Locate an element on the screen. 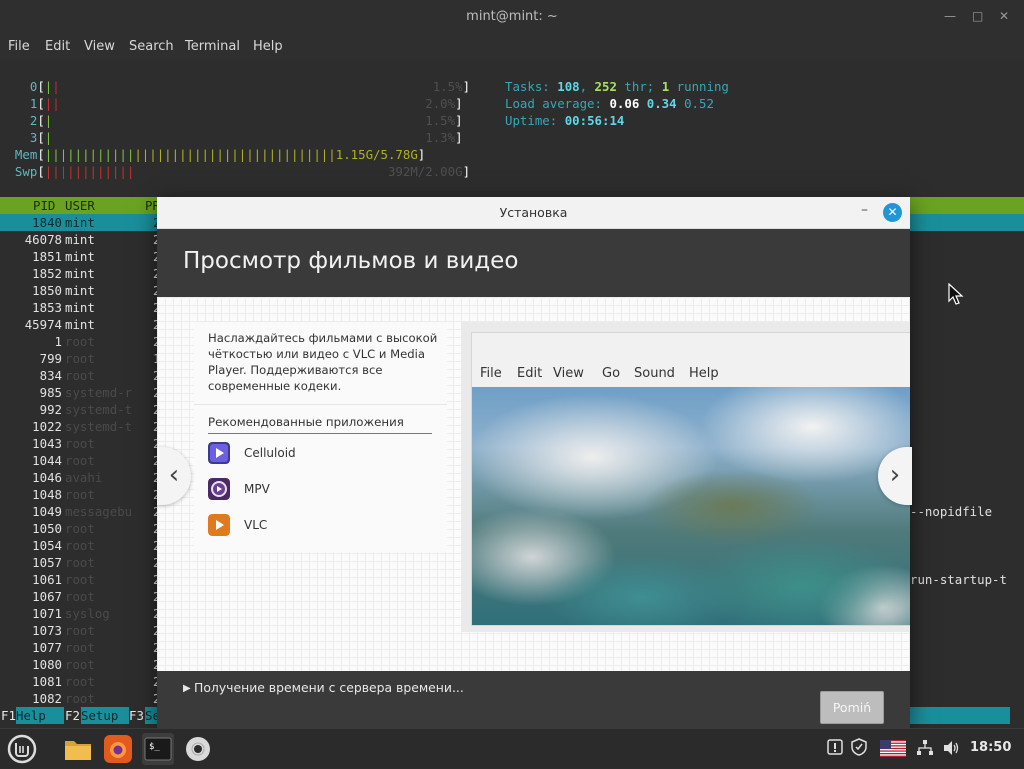 The image size is (1024, 769). table-row: 46078mint2 is located at coordinates (80, 239).